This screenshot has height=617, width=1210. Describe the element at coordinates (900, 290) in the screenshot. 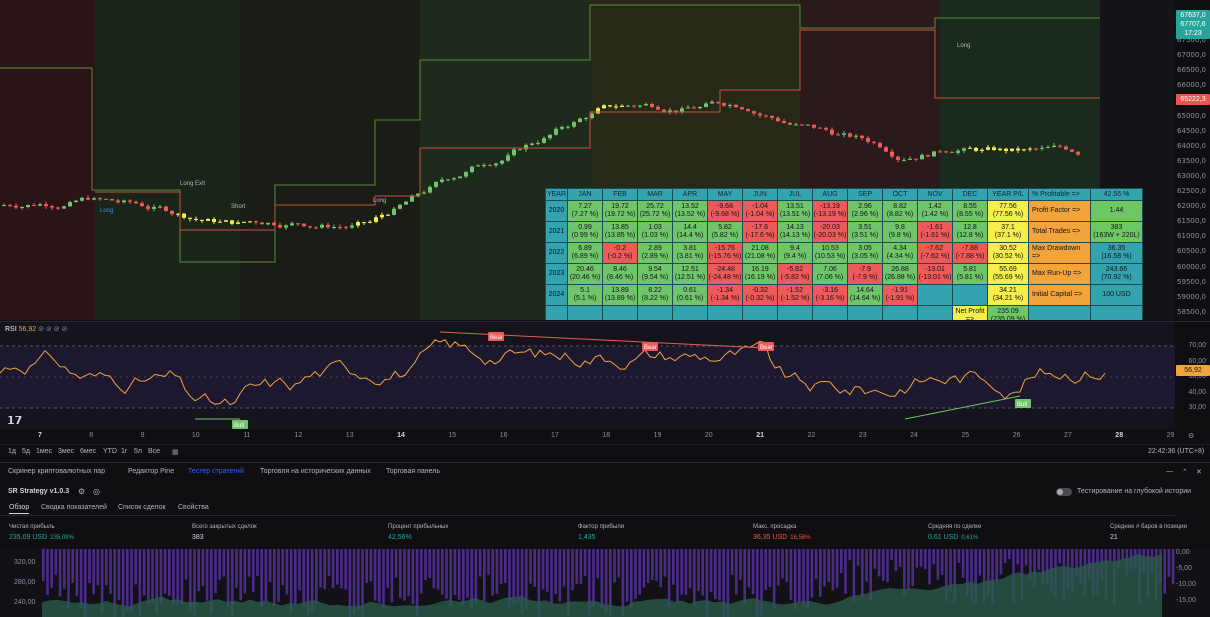

I see `month-pl: -1.91` at that location.